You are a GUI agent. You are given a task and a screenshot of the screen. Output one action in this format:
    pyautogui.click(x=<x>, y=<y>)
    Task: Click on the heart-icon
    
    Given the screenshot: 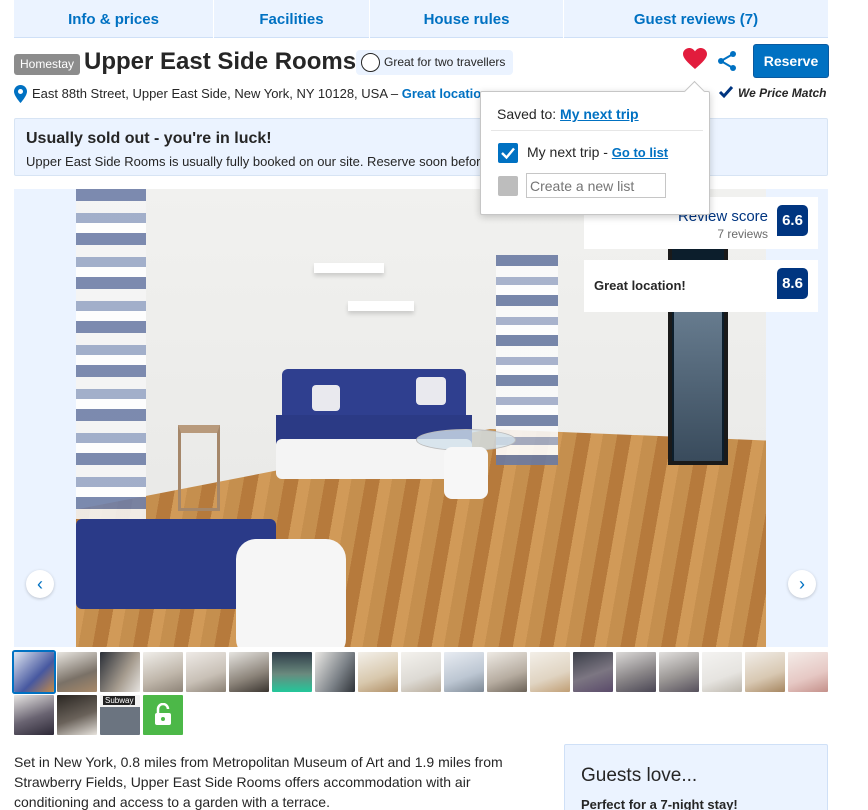 What is the action you would take?
    pyautogui.click(x=695, y=59)
    